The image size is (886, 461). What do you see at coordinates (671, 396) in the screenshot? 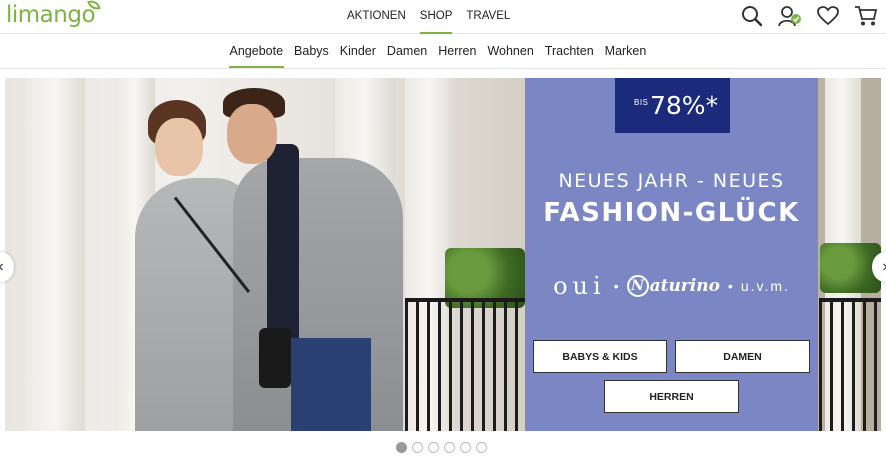
I see `herren-button: HERREN` at bounding box center [671, 396].